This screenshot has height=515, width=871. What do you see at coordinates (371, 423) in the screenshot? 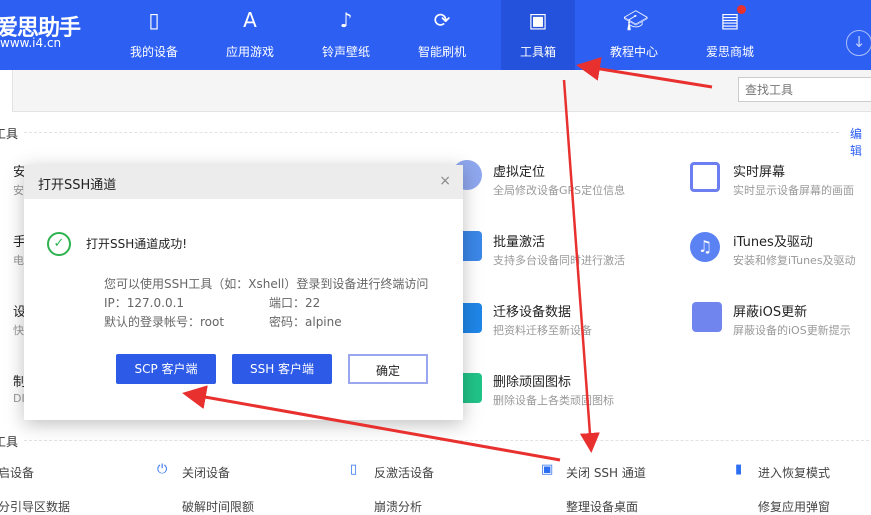
I see `arrow-to-scp` at bounding box center [371, 423].